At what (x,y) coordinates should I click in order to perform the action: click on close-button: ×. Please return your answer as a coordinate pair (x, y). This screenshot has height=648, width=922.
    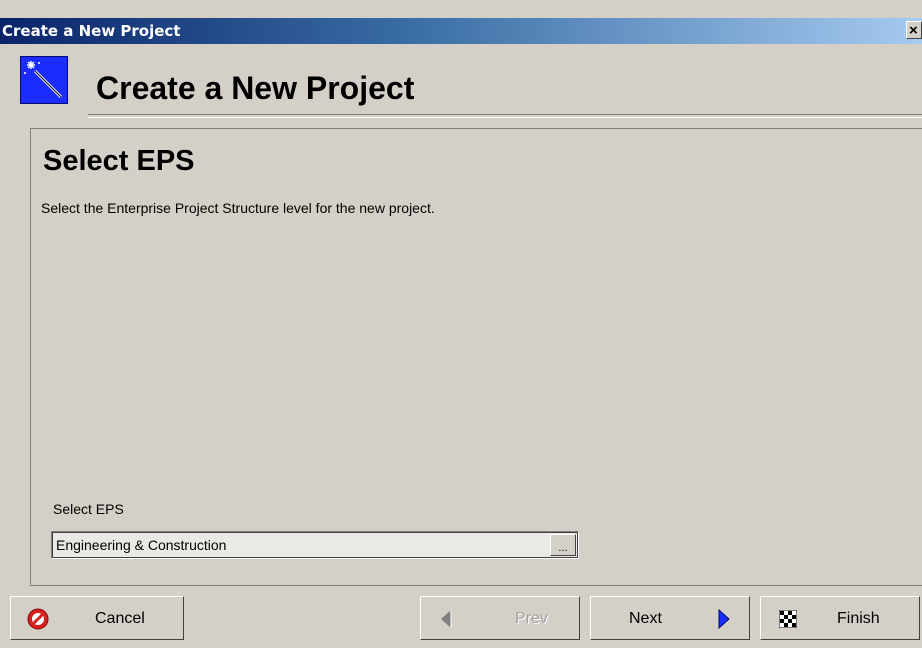
    Looking at the image, I should click on (914, 30).